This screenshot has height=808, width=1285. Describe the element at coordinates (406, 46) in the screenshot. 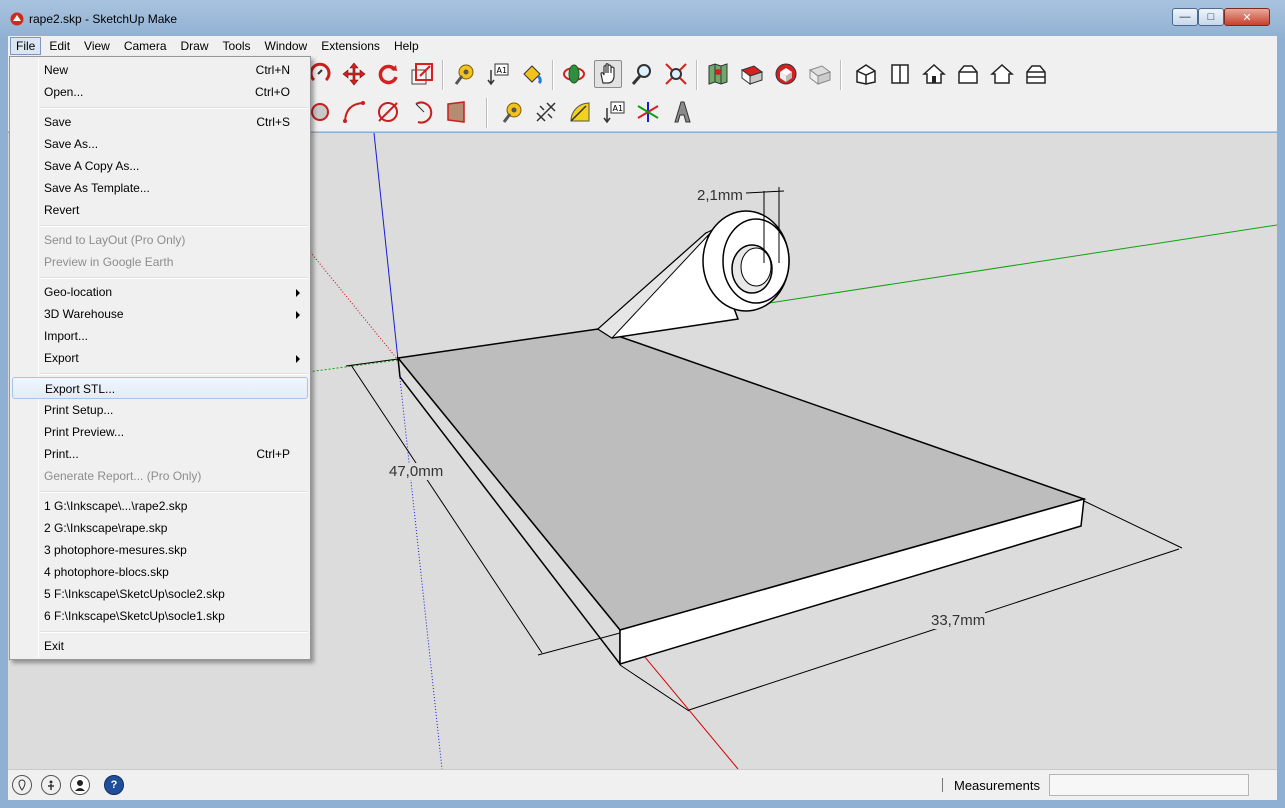

I see `menu-help: Help` at that location.